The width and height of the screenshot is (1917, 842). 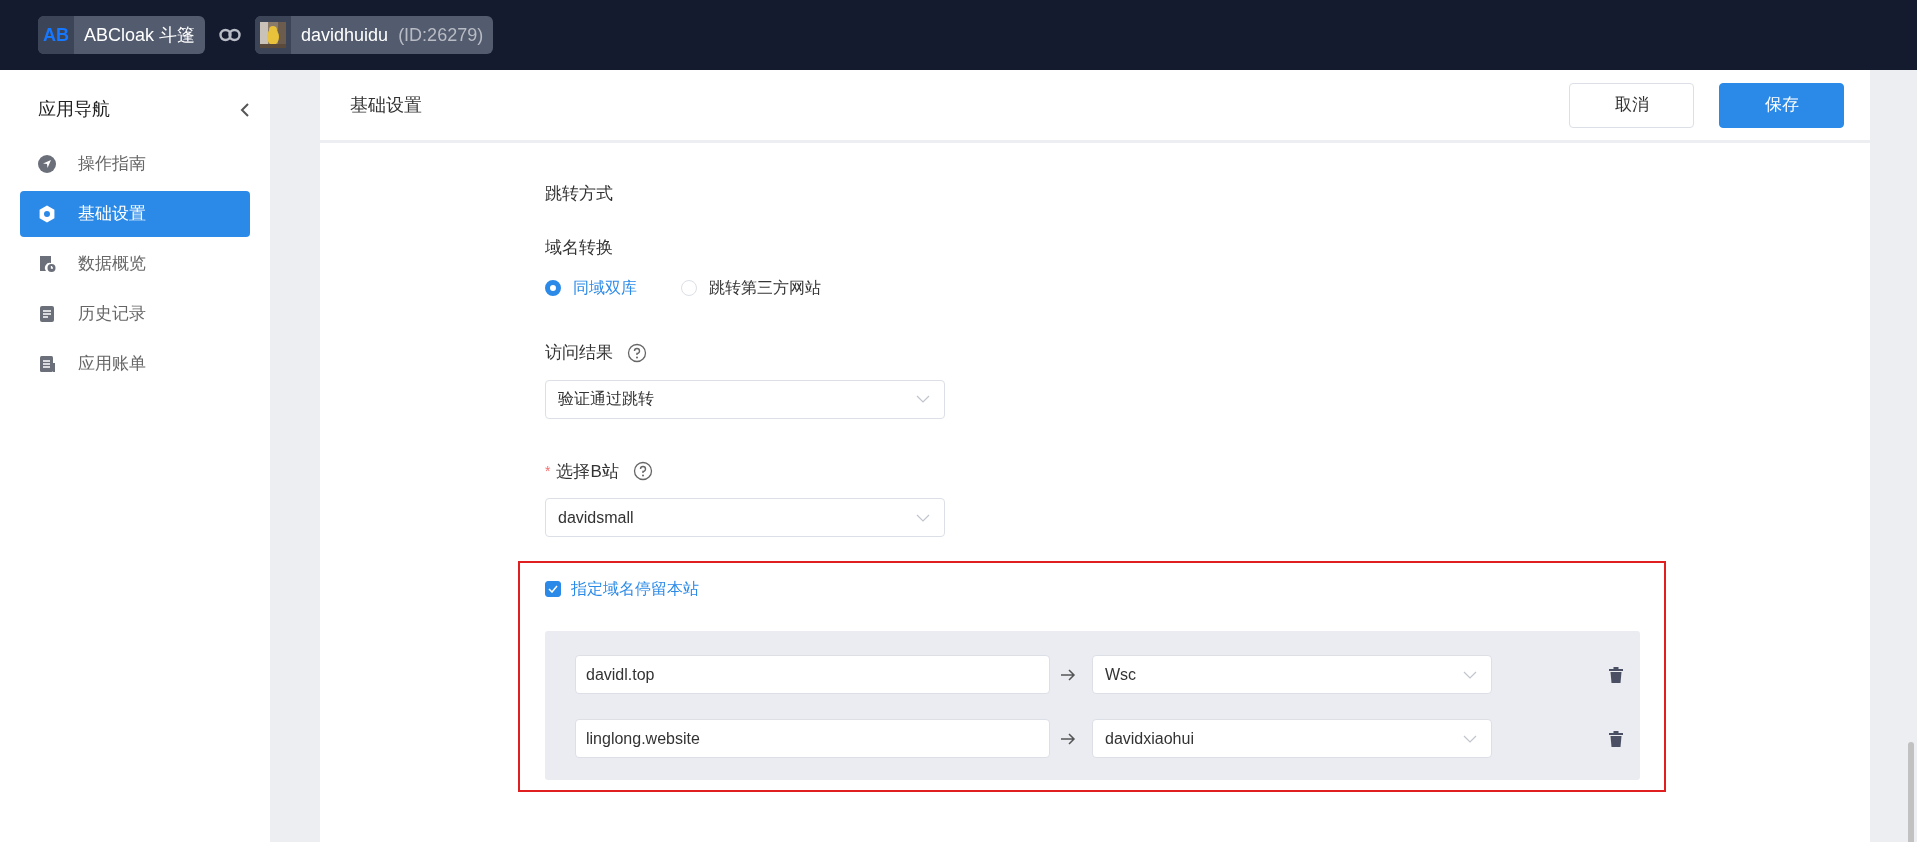 What do you see at coordinates (135, 214) in the screenshot?
I see `sidebar-item: 基础设置` at bounding box center [135, 214].